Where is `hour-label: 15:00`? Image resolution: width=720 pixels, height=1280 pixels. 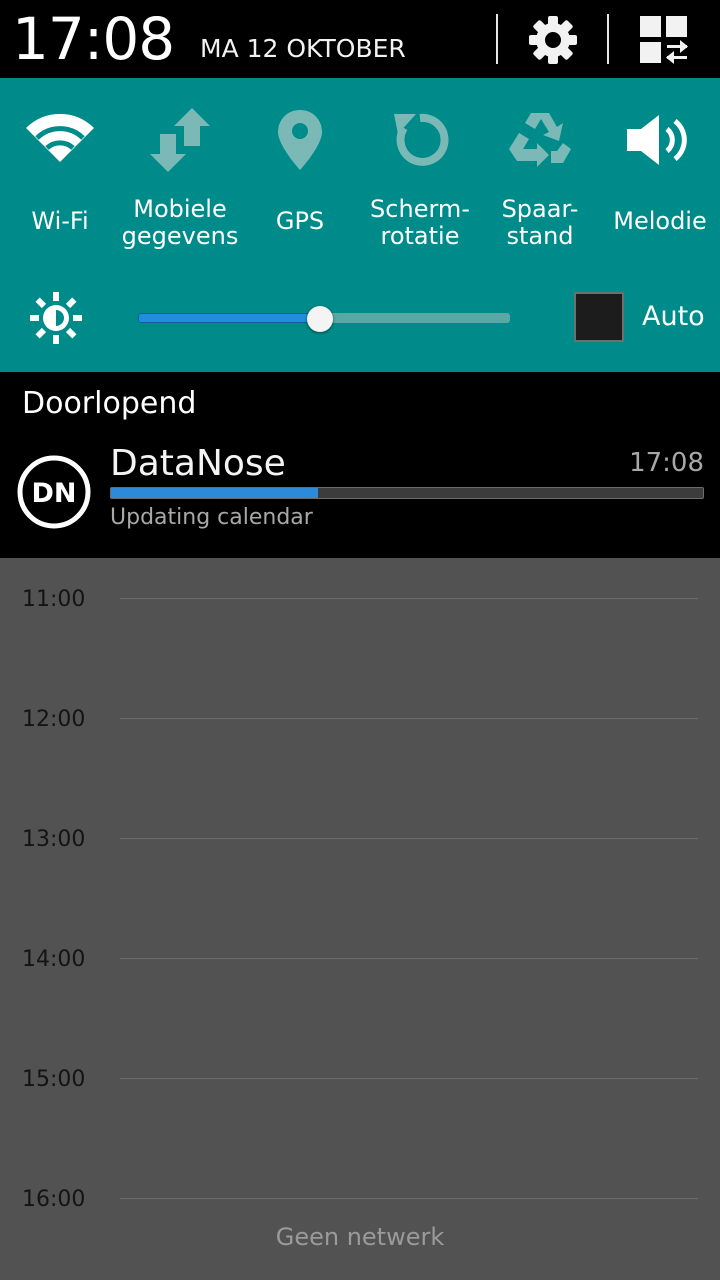 hour-label: 15:00 is located at coordinates (54, 1079).